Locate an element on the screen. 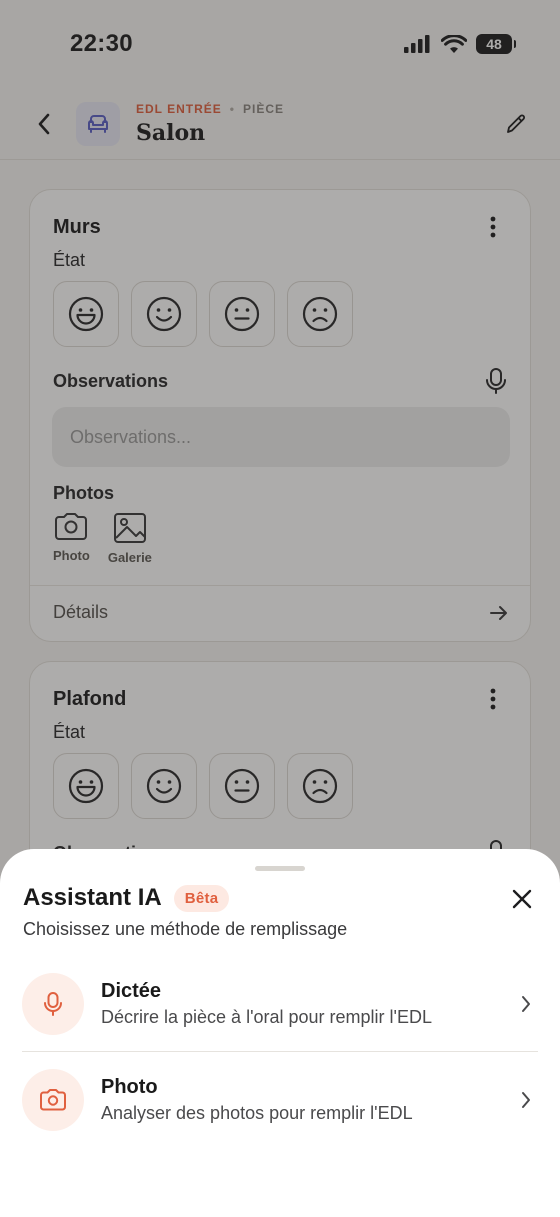  option-title: Photo is located at coordinates (129, 1087).